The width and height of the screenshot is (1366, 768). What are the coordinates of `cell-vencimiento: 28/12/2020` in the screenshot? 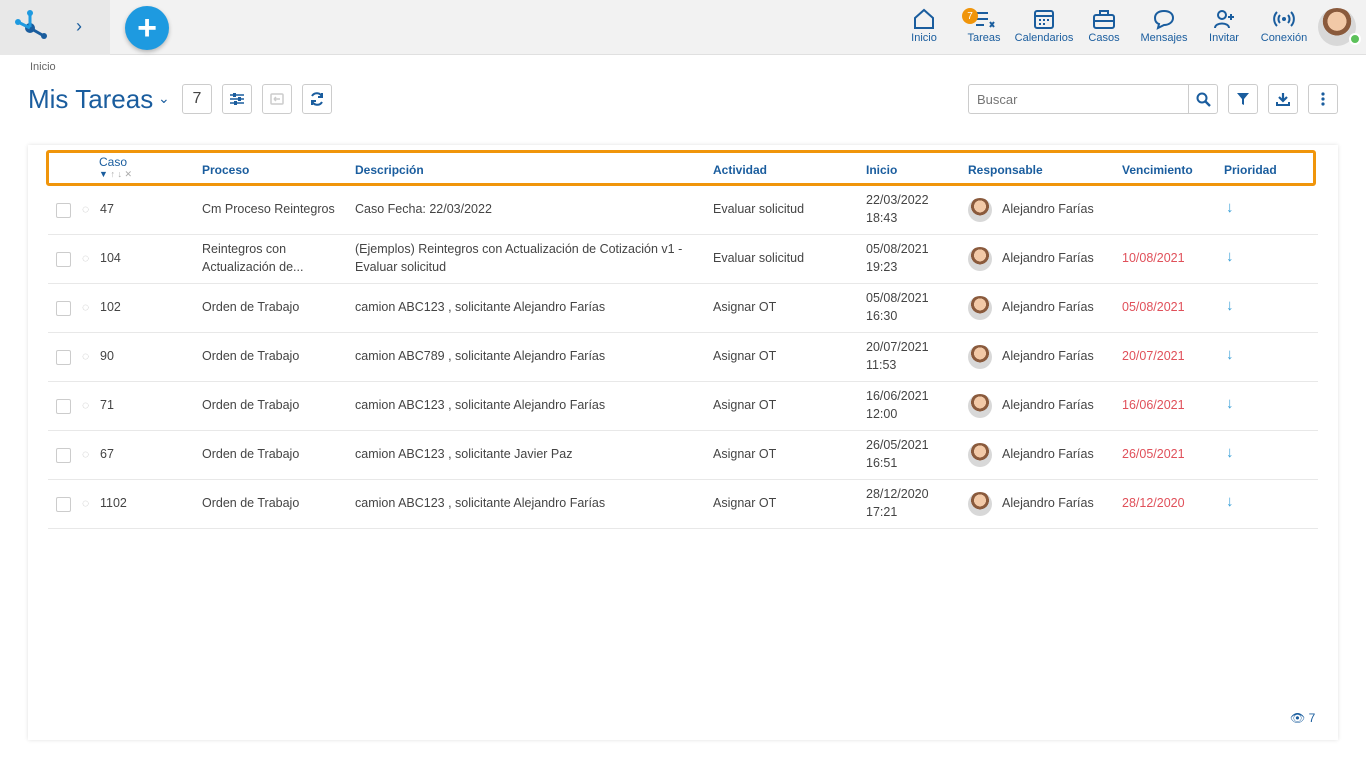 It's located at (1153, 503).